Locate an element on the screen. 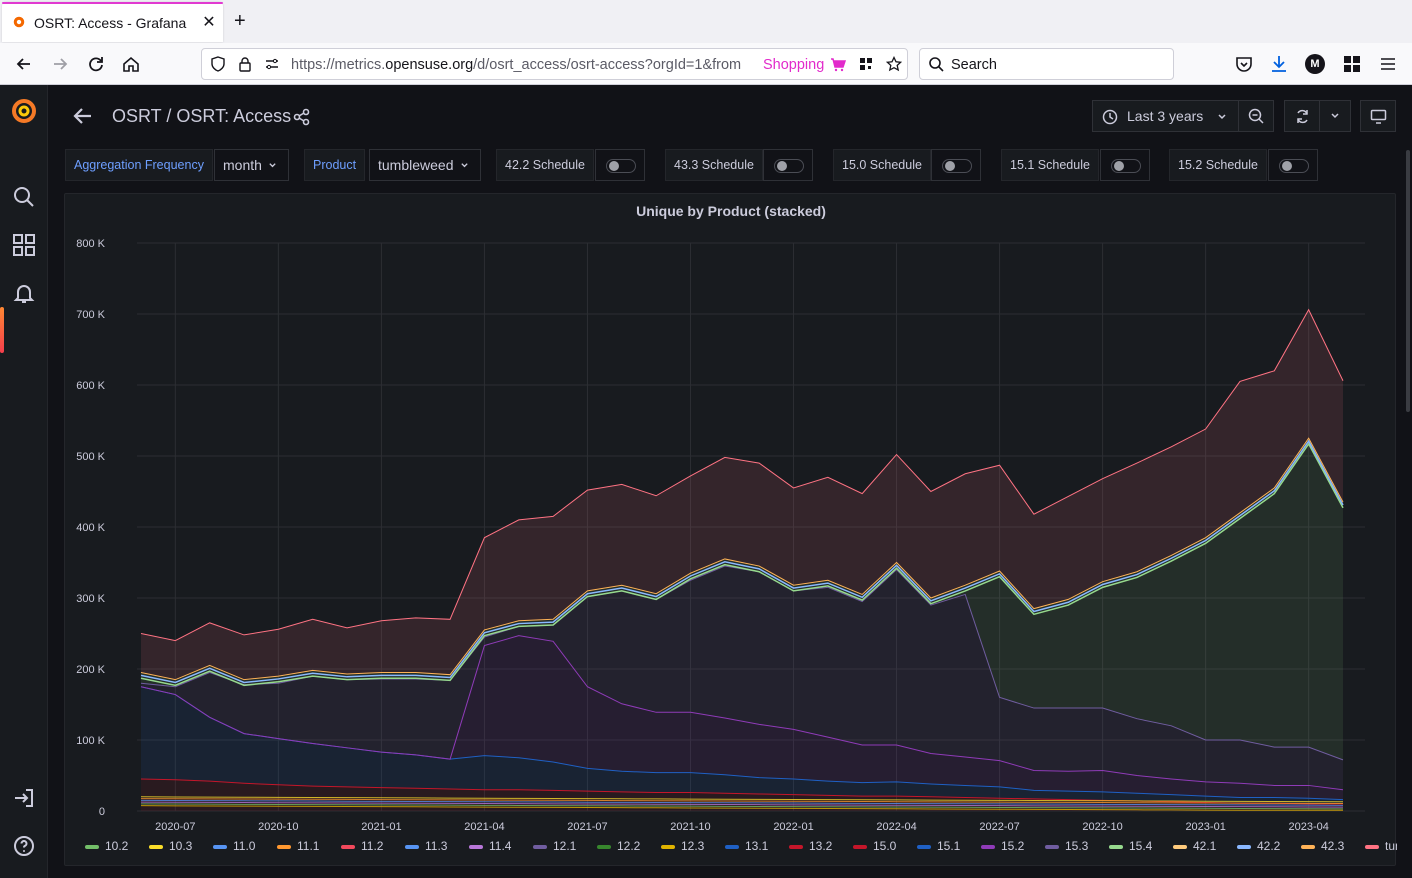  legend-item: 11.0 is located at coordinates (244, 846).